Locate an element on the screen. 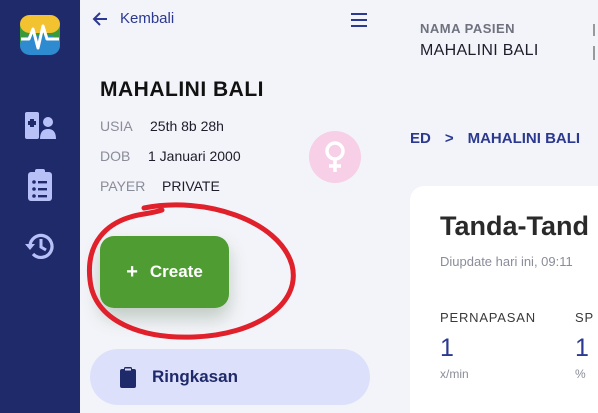 The image size is (598, 413). patient-list-icon is located at coordinates (40, 126).